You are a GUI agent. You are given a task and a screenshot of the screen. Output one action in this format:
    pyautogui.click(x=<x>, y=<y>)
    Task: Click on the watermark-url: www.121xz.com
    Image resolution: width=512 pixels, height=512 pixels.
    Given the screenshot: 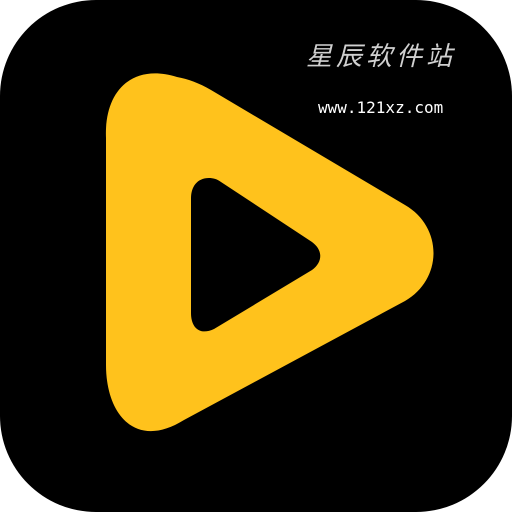 What is the action you would take?
    pyautogui.click(x=381, y=107)
    